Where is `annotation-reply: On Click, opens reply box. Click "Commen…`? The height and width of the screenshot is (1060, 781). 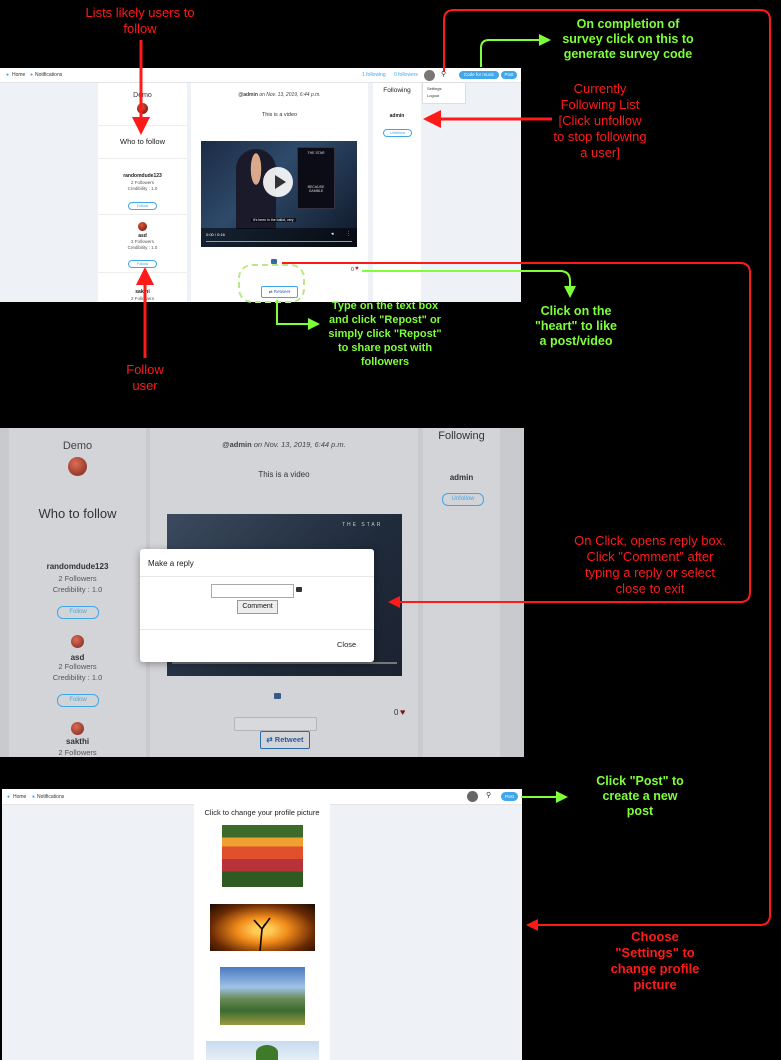
annotation-reply: On Click, opens reply box. Click "Commen… is located at coordinates (650, 564).